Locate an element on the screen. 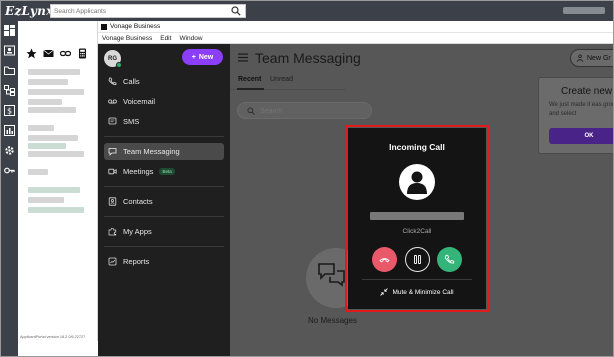 The width and height of the screenshot is (614, 357). hang-up-icon is located at coordinates (384, 260).